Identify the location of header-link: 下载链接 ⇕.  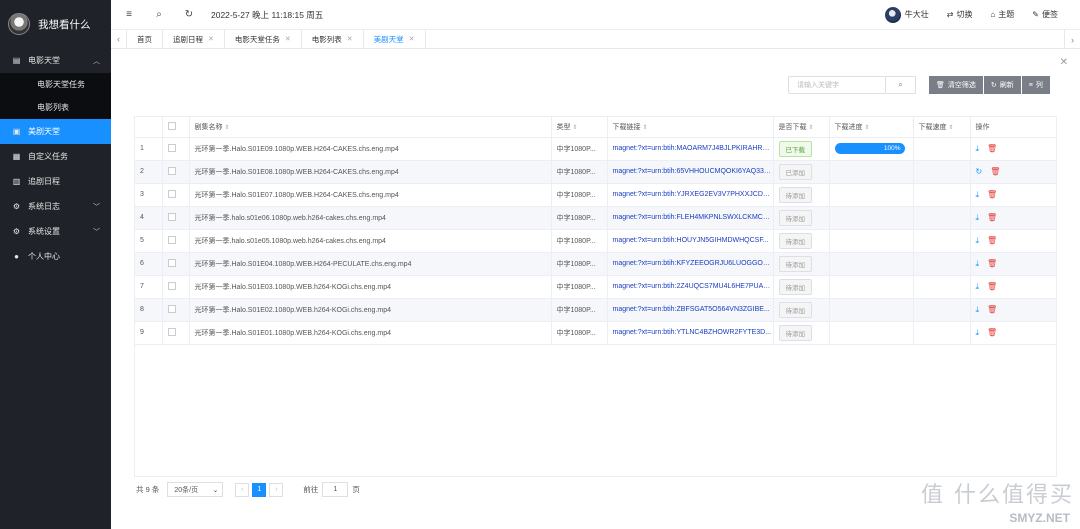
(690, 127).